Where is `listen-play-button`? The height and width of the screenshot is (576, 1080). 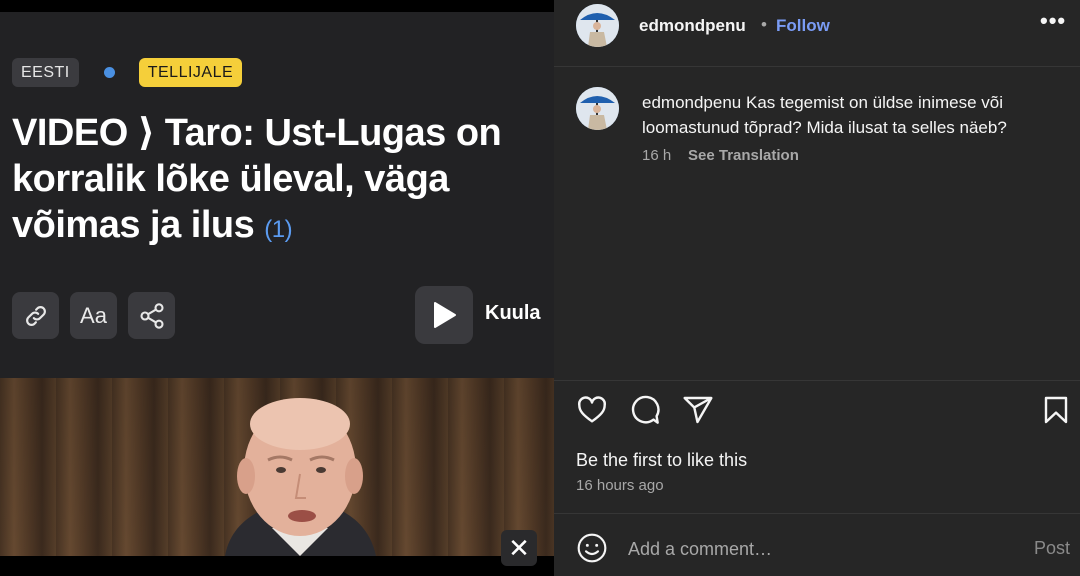 listen-play-button is located at coordinates (444, 315).